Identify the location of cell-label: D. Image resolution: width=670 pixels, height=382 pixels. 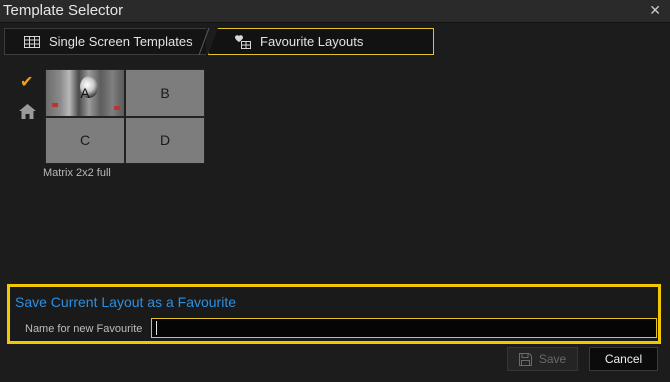
(165, 140).